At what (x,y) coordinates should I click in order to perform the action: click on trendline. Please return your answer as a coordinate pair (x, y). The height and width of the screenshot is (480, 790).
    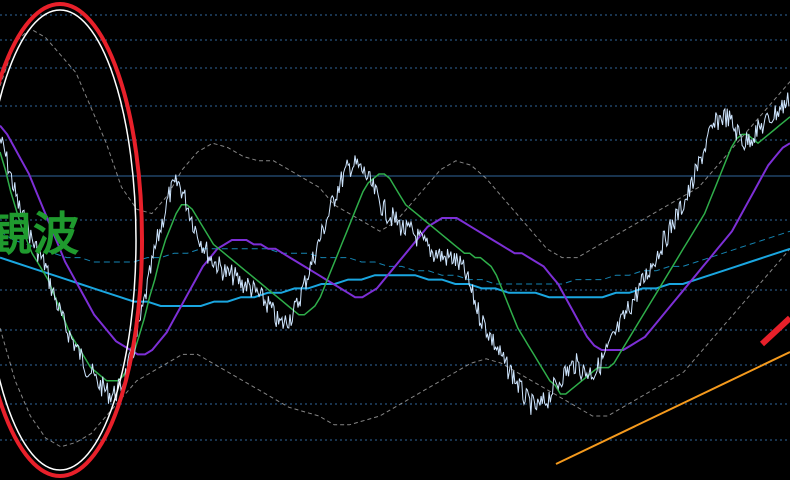
    Looking at the image, I should click on (672, 408).